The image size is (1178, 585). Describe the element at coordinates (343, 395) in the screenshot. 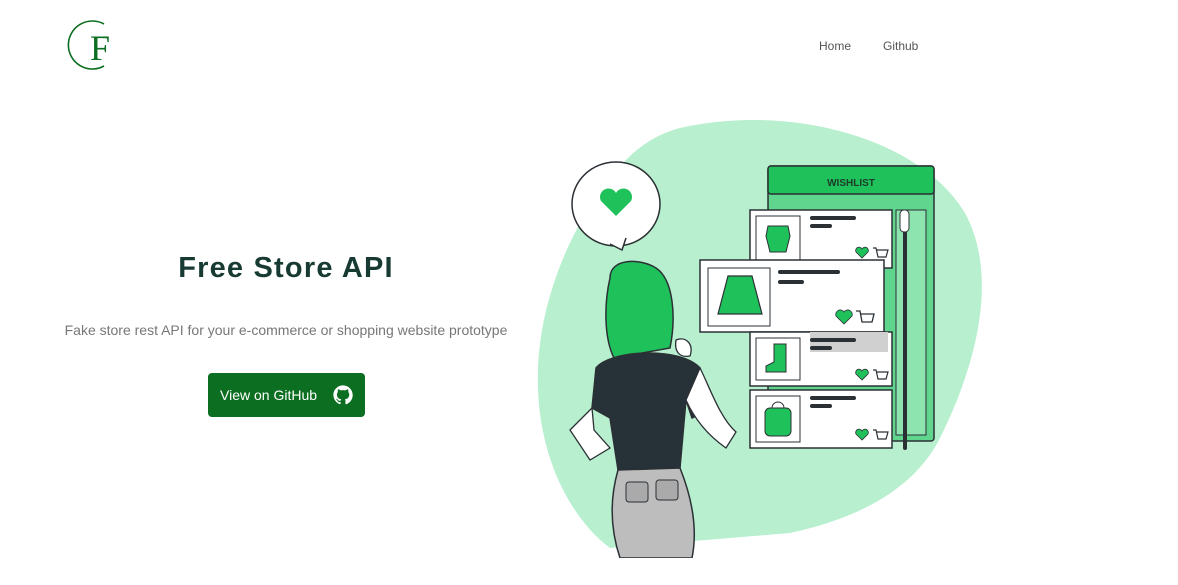

I see `github-icon` at that location.